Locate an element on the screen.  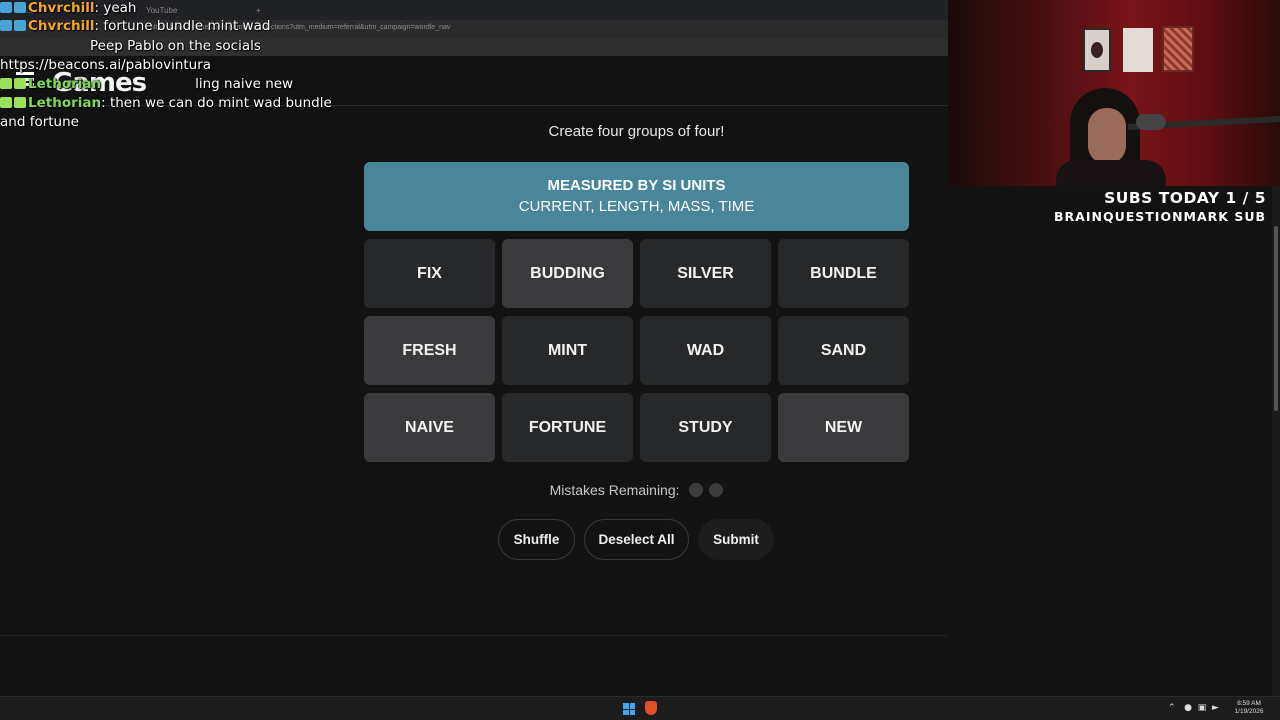
word-tile: SAND is located at coordinates (843, 350).